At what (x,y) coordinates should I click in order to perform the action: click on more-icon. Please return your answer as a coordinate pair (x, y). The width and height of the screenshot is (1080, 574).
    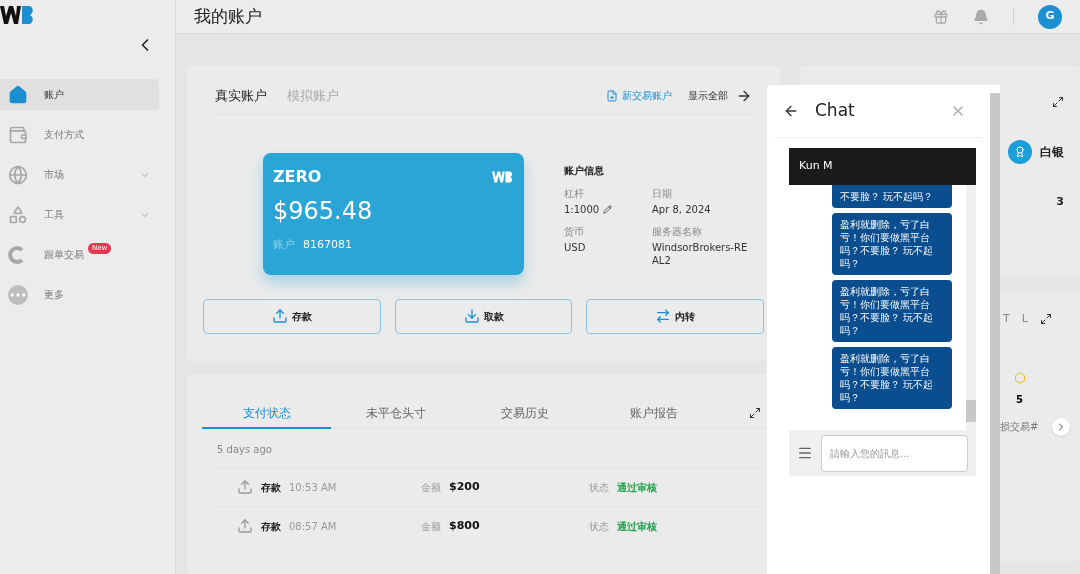
    Looking at the image, I should click on (18, 294).